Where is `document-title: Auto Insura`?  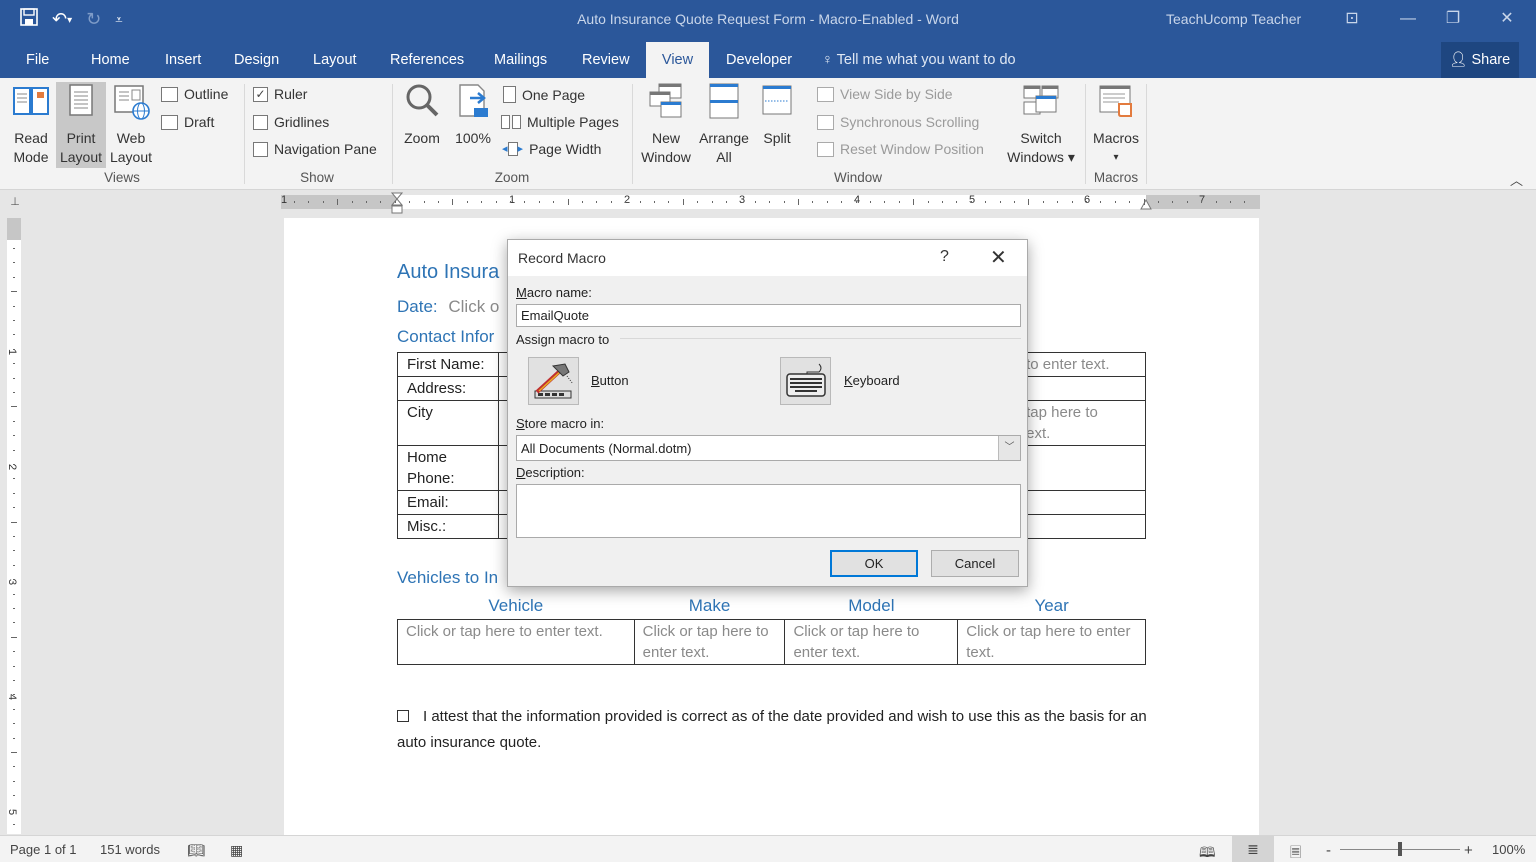 document-title: Auto Insura is located at coordinates (448, 272).